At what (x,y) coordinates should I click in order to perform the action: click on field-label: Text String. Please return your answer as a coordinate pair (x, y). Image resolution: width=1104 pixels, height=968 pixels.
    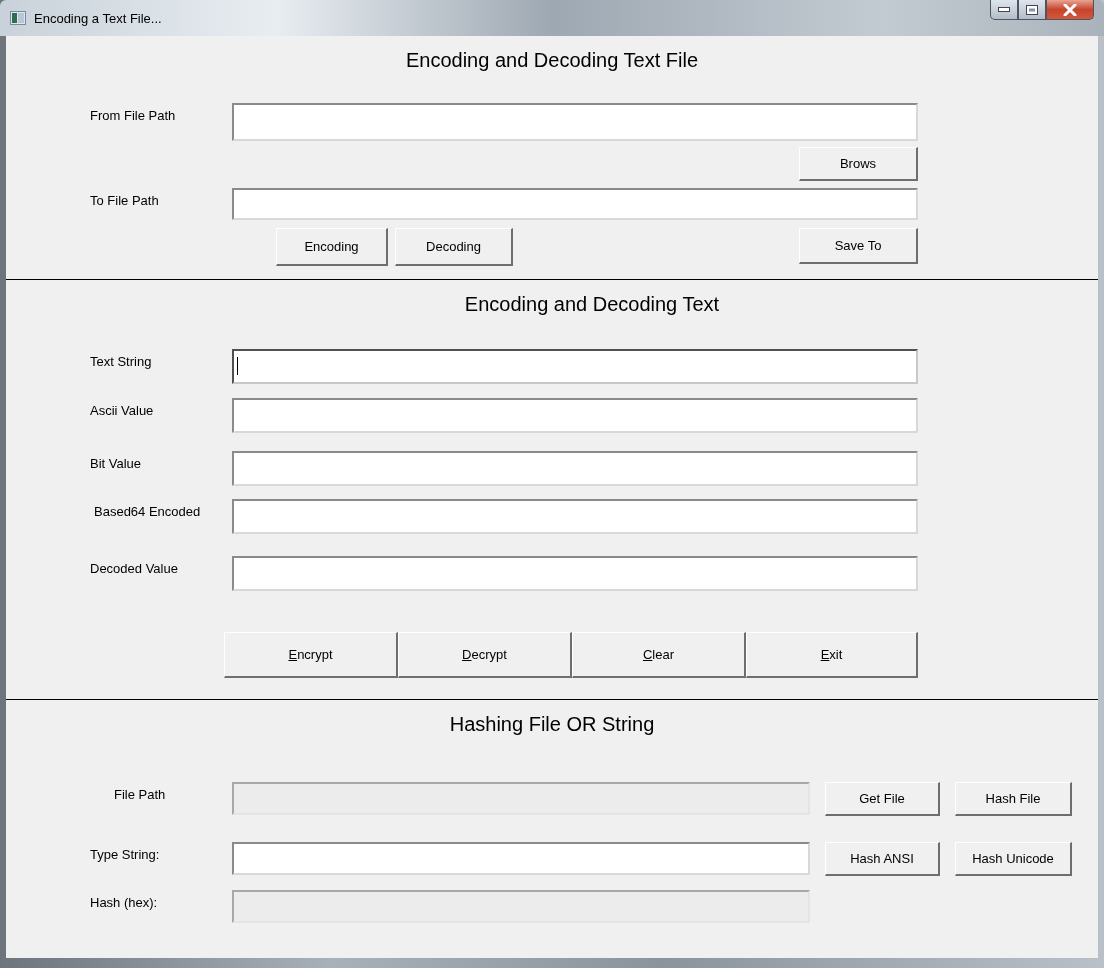
    Looking at the image, I should click on (121, 361).